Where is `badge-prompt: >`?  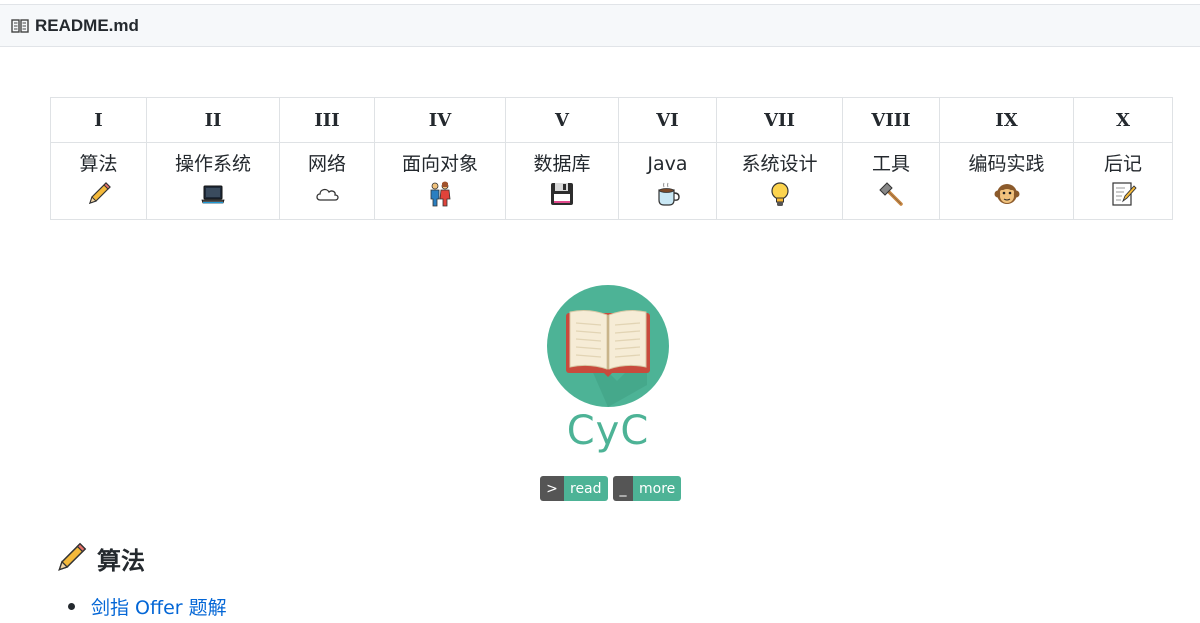 badge-prompt: > is located at coordinates (552, 488).